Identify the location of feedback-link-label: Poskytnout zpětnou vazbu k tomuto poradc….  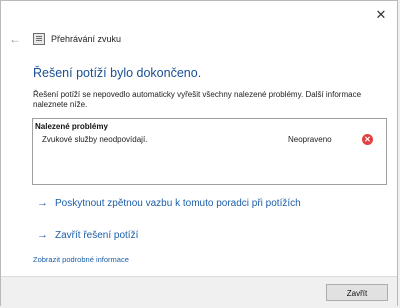
(178, 203).